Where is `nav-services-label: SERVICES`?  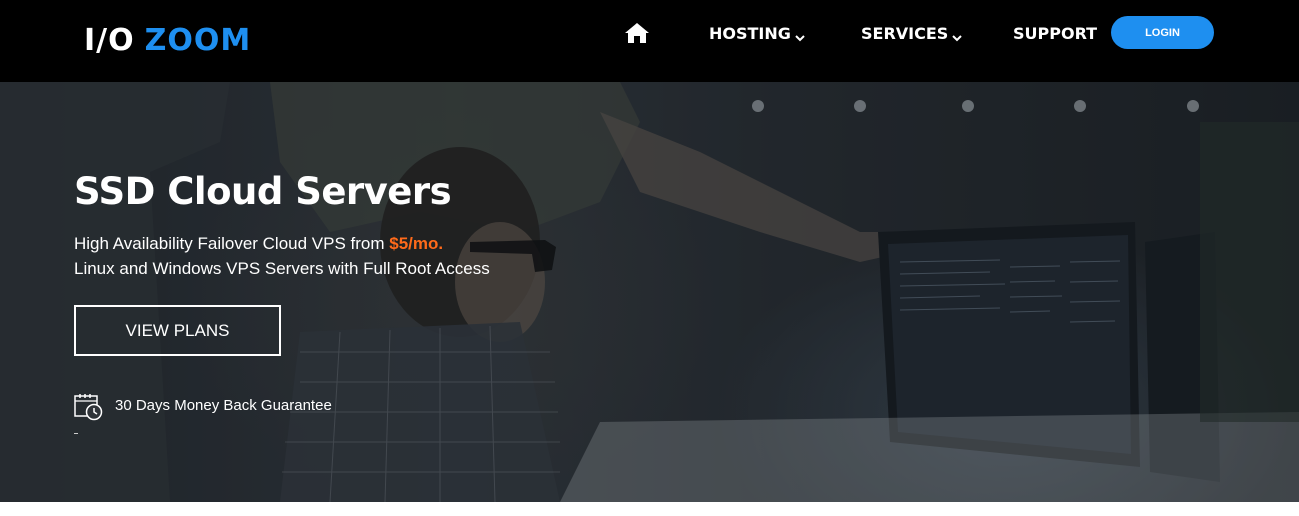
nav-services-label: SERVICES is located at coordinates (905, 33).